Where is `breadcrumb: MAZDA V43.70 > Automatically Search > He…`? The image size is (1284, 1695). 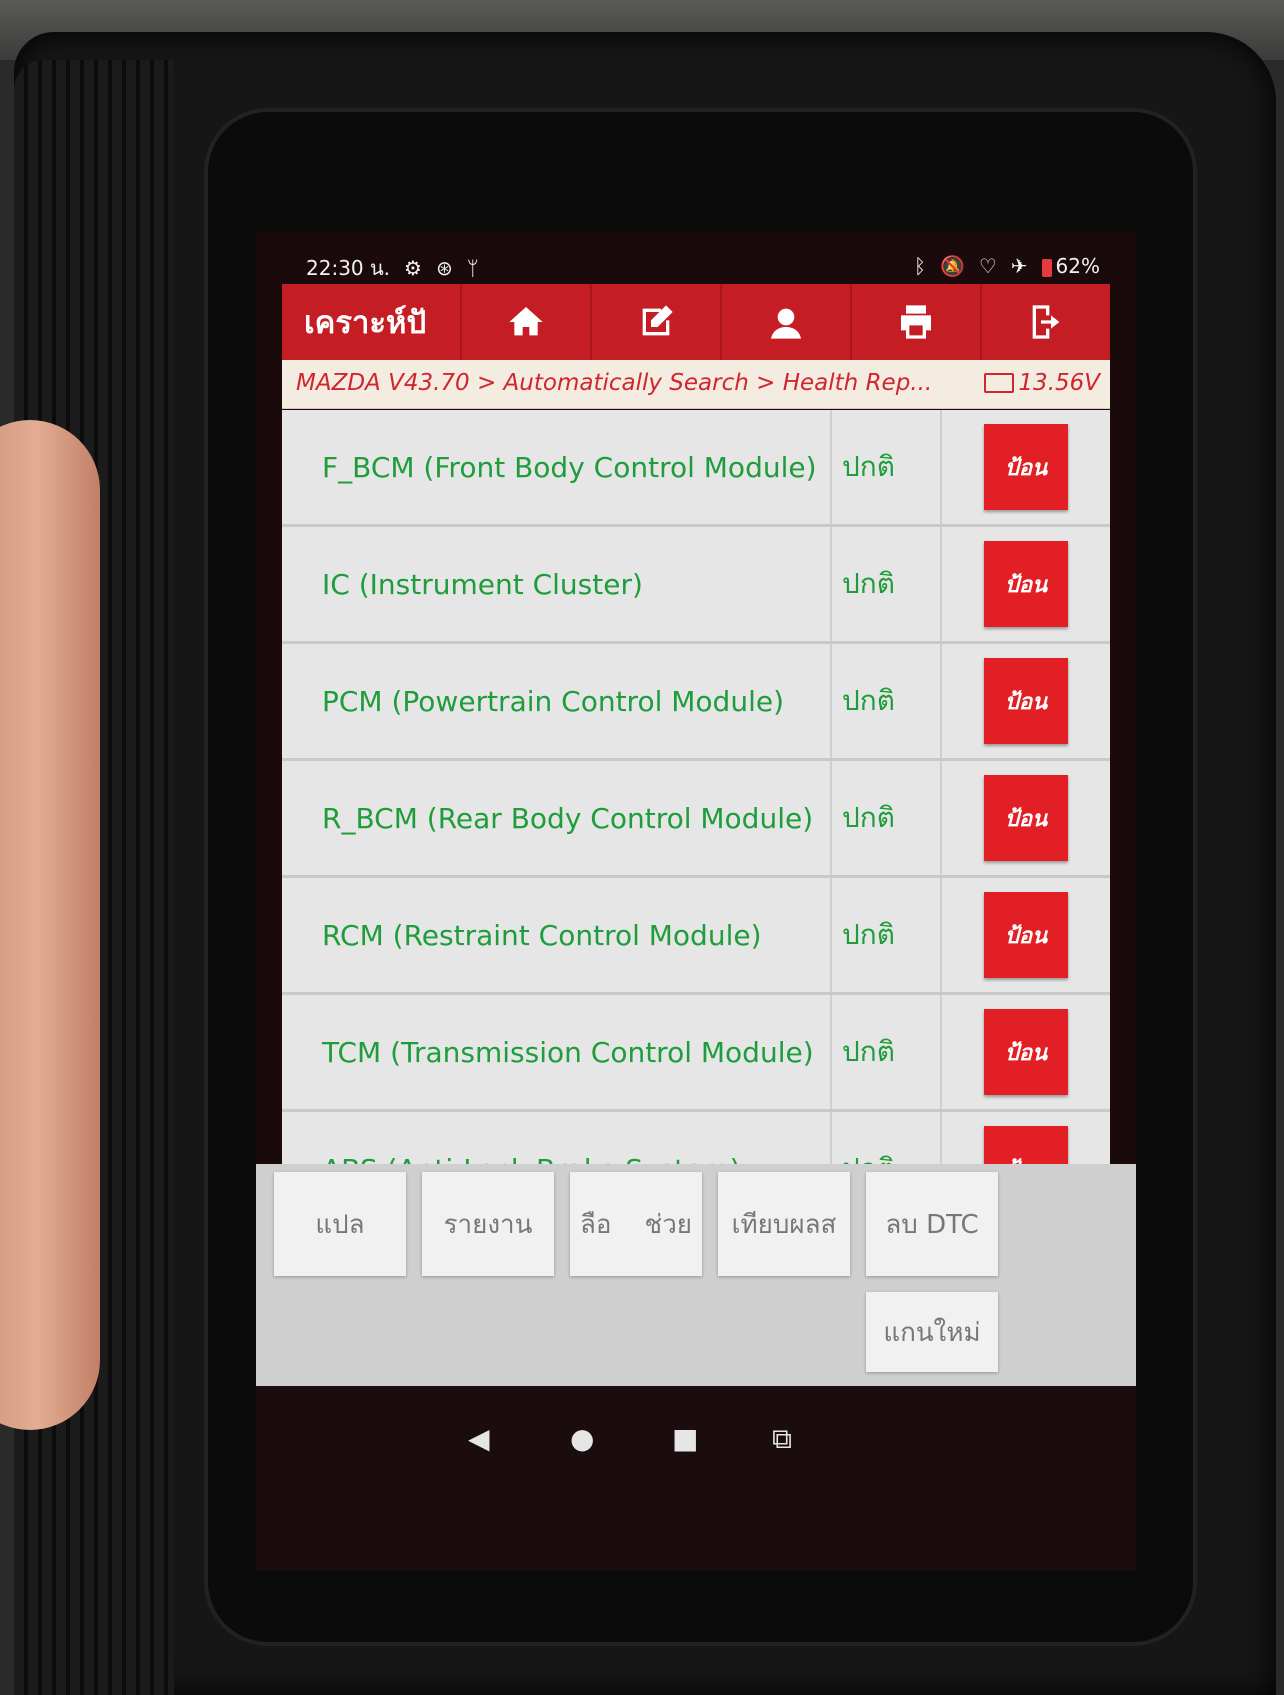
breadcrumb: MAZDA V43.70 > Automatically Search > He… is located at coordinates (696, 384).